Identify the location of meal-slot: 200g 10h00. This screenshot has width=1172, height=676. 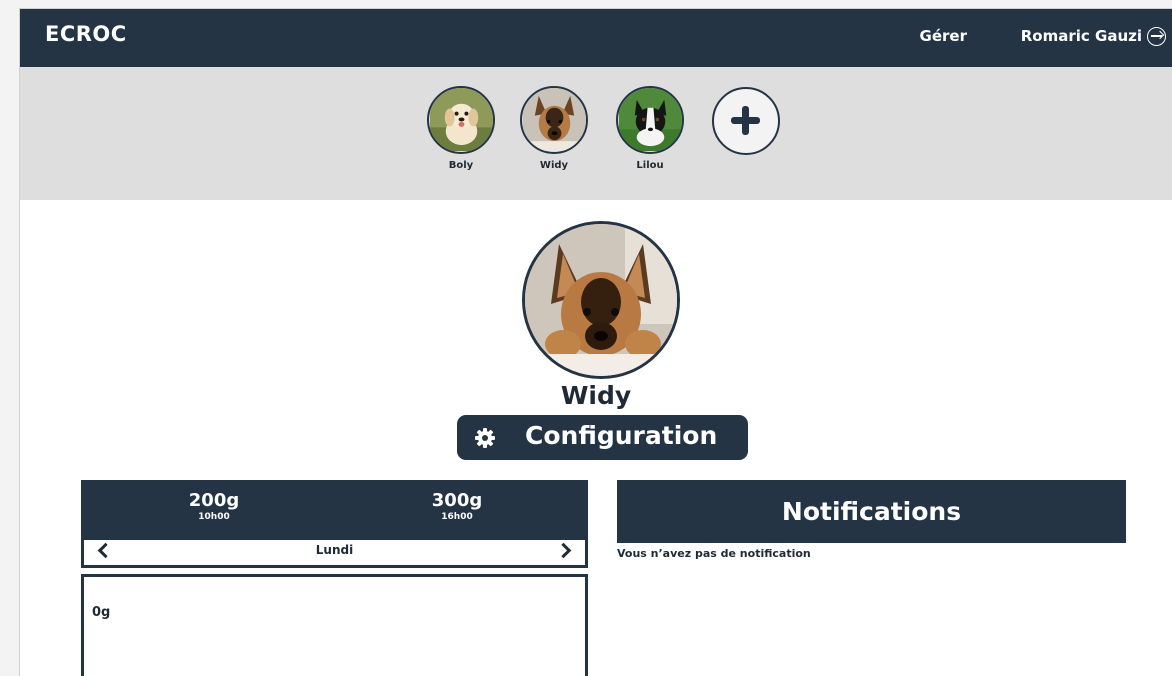
(214, 507).